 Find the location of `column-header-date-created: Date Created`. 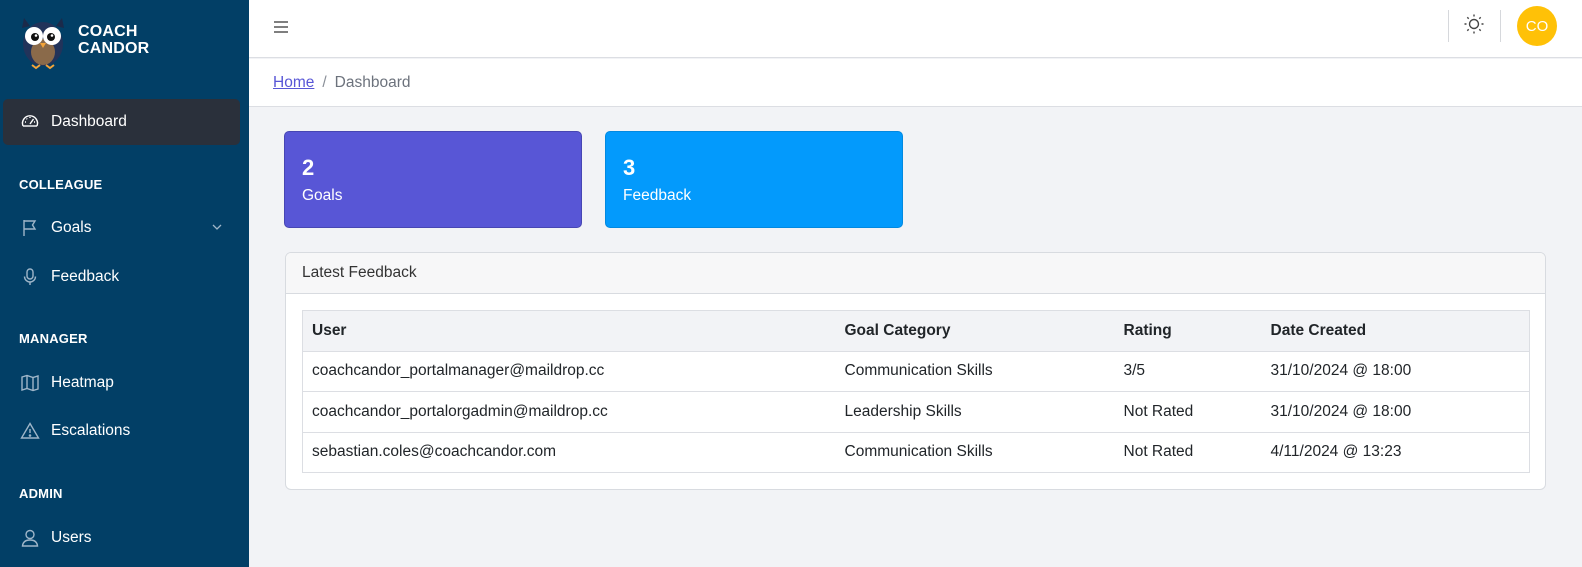

column-header-date-created: Date Created is located at coordinates (1395, 330).